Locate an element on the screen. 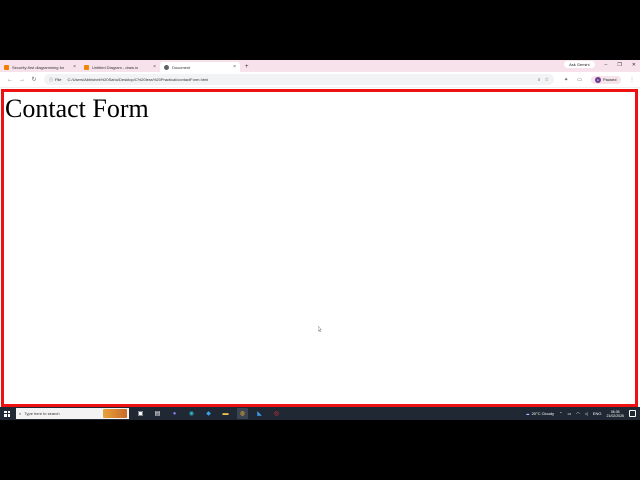 The width and height of the screenshot is (640, 480). vscode-icon: ◣ is located at coordinates (259, 413).